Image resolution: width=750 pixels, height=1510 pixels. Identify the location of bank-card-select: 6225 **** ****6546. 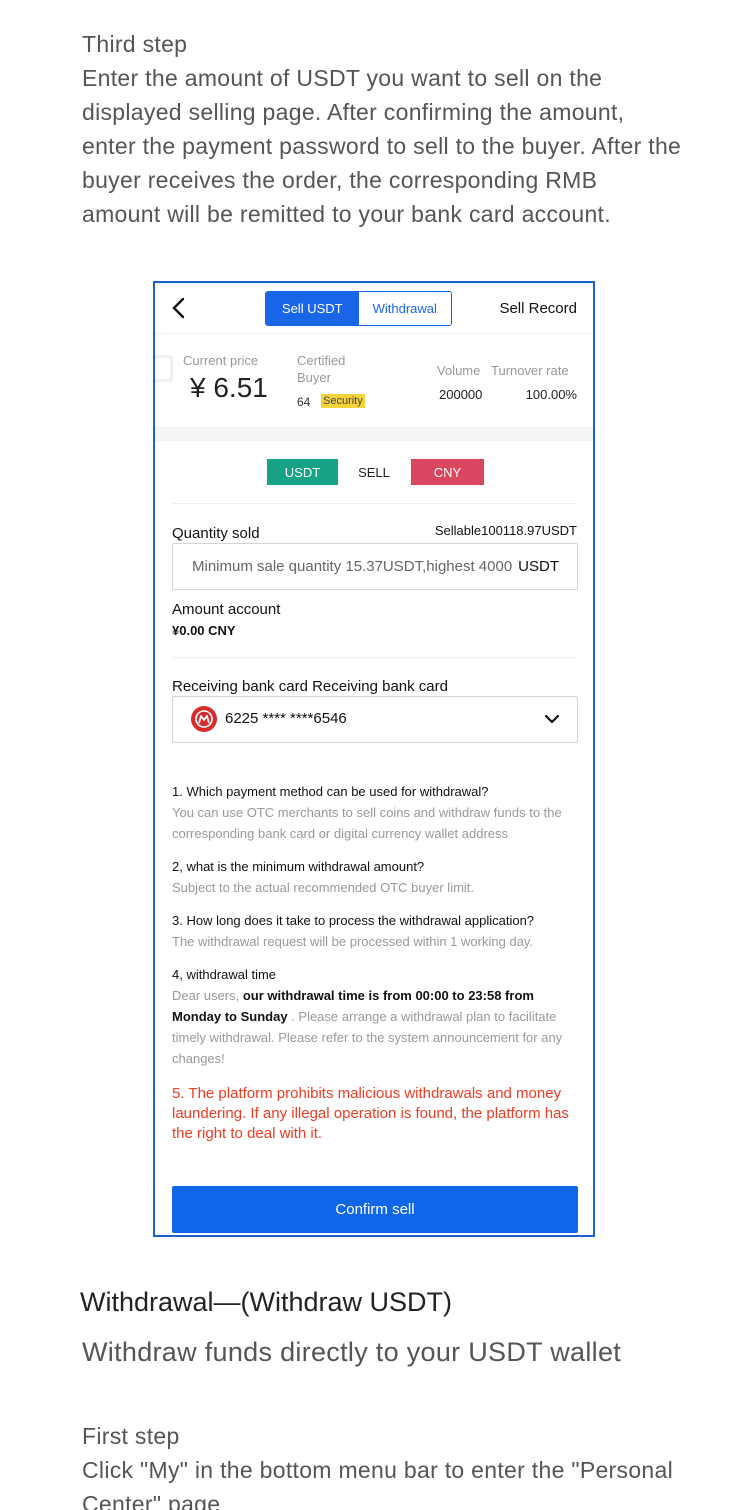
(375, 719).